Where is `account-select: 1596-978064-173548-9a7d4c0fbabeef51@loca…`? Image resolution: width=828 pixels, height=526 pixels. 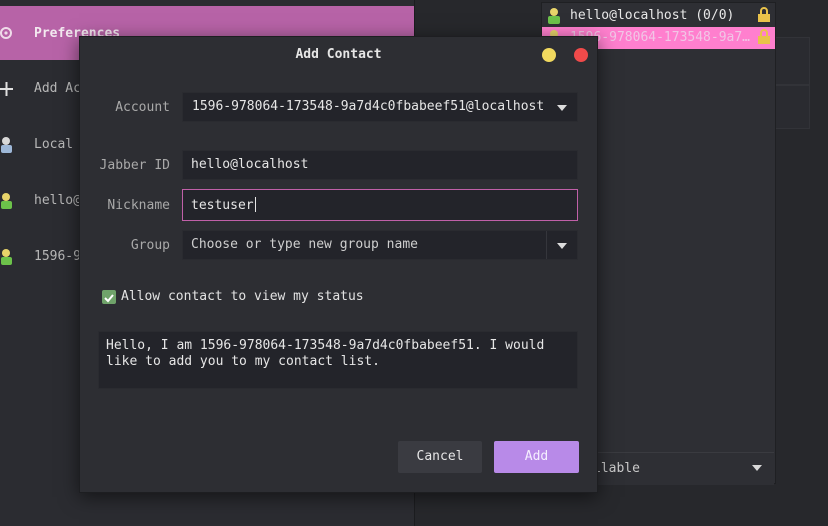 account-select: 1596-978064-173548-9a7d4c0fbabeef51@loca… is located at coordinates (380, 107).